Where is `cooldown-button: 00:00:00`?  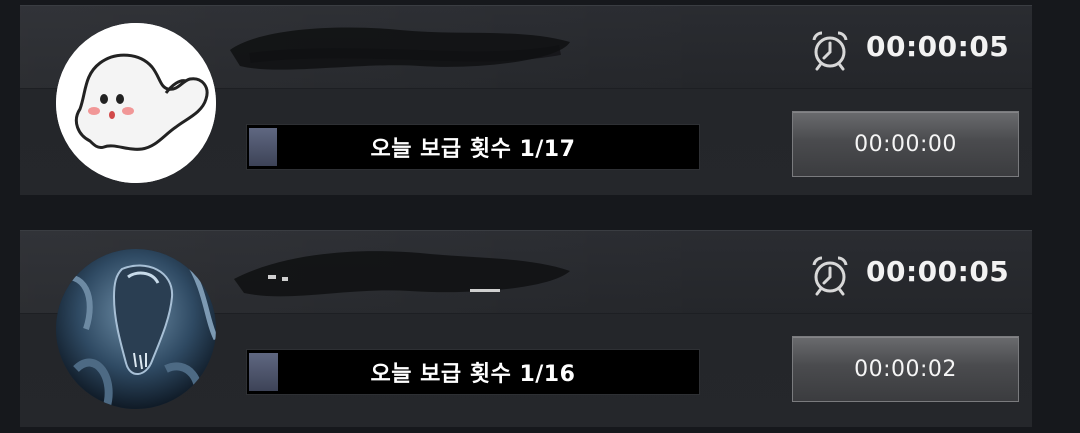 cooldown-button: 00:00:00 is located at coordinates (905, 144).